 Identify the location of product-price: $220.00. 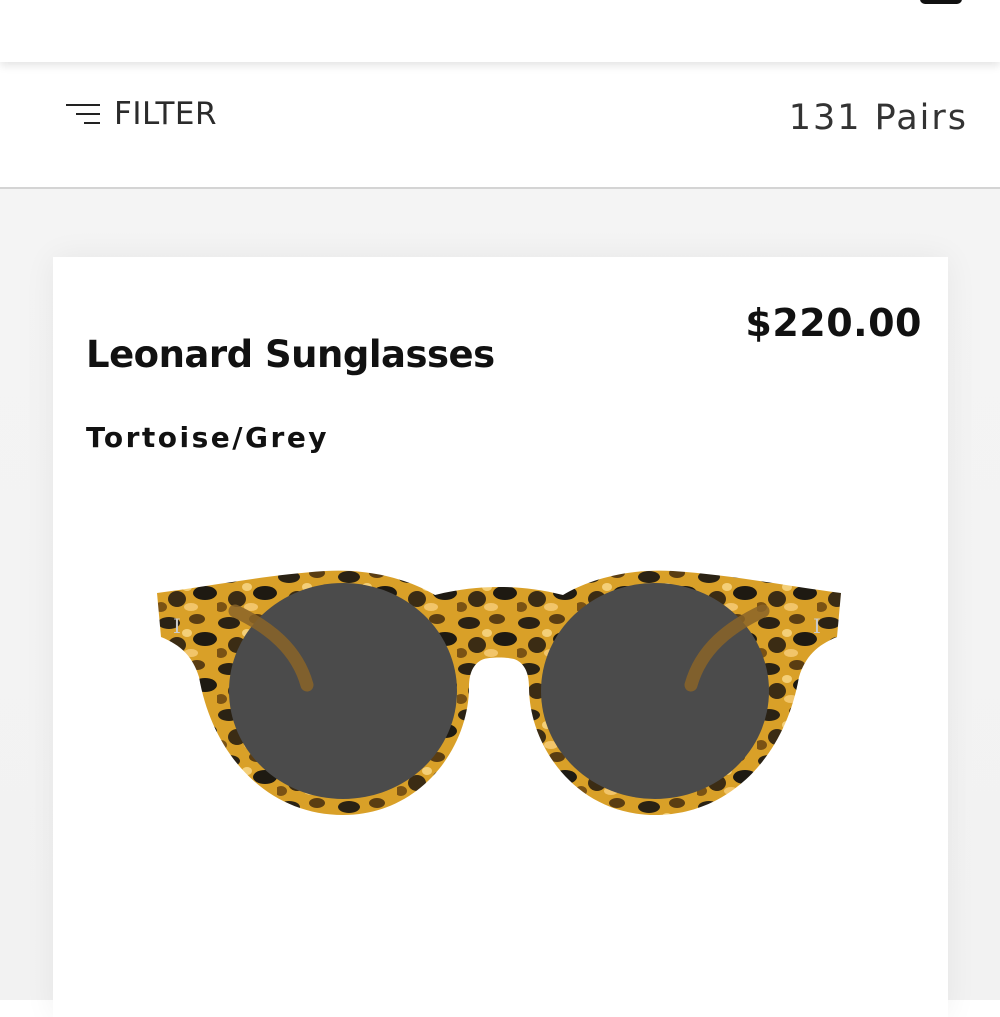
(833, 323).